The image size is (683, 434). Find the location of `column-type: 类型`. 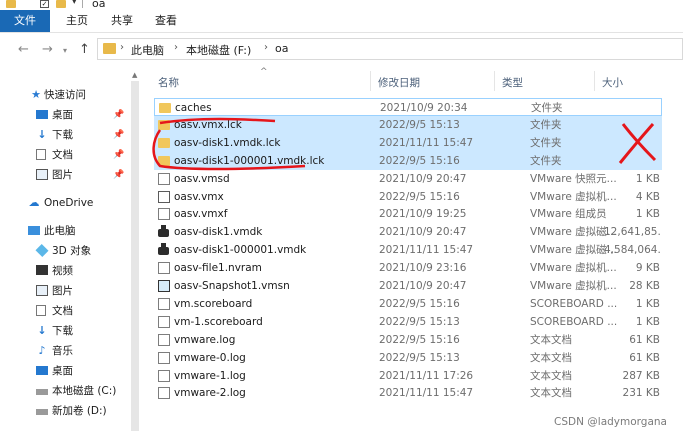

column-type: 类型 is located at coordinates (512, 82).